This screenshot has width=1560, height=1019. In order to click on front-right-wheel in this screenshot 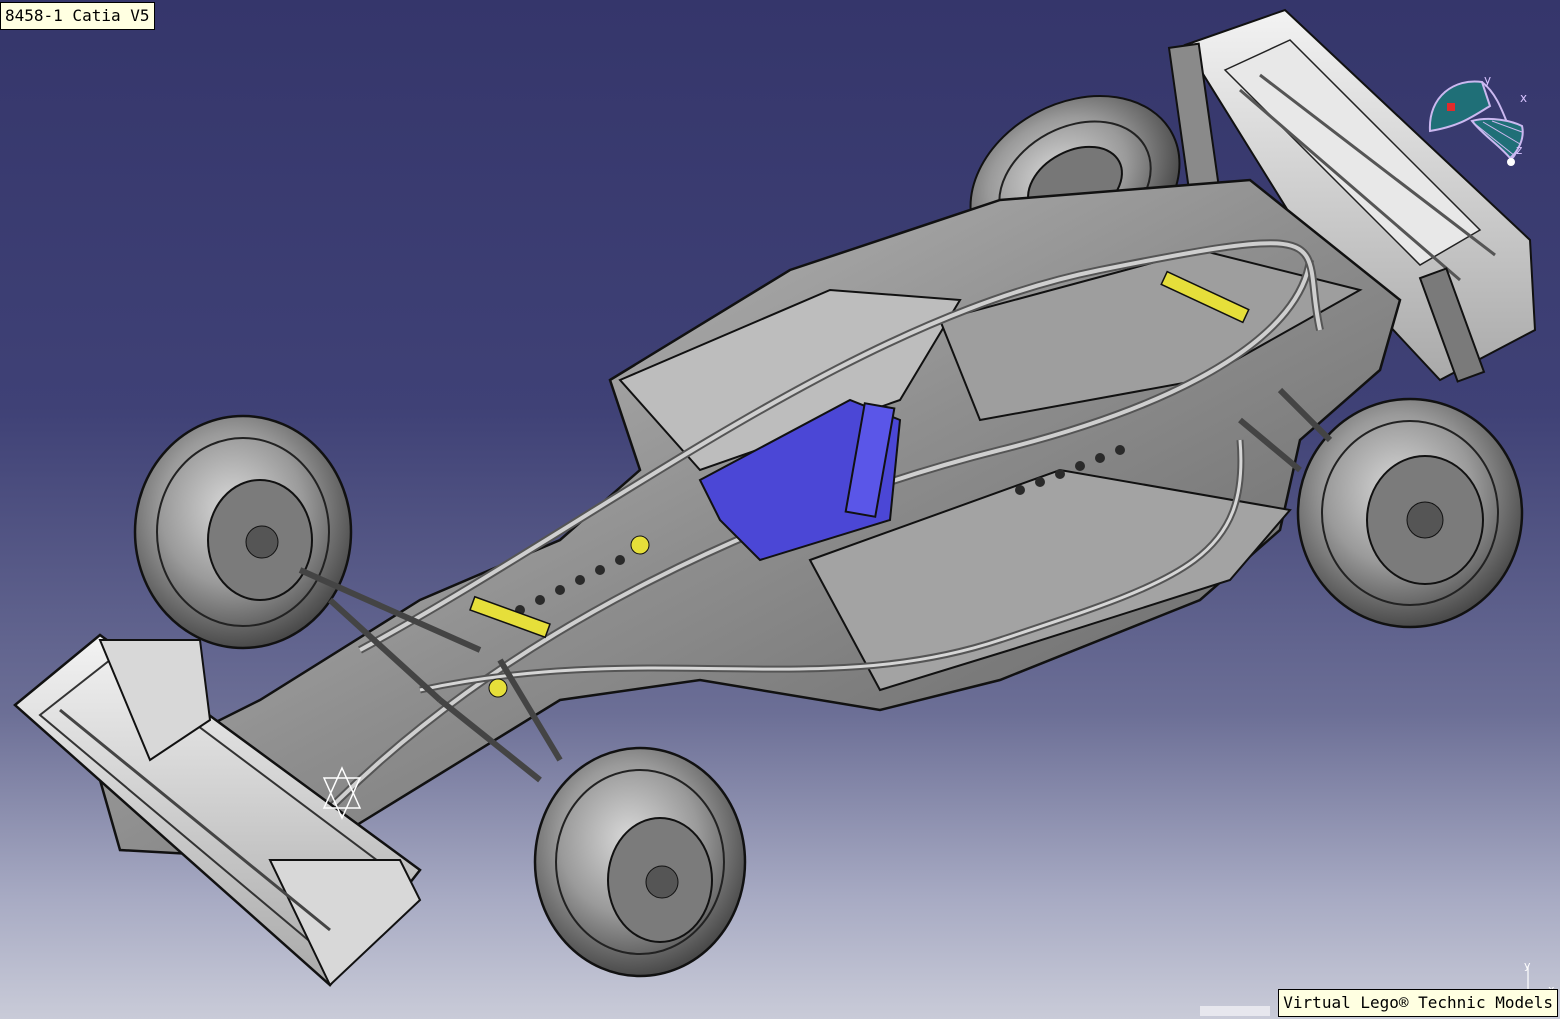, I will do `click(640, 862)`.